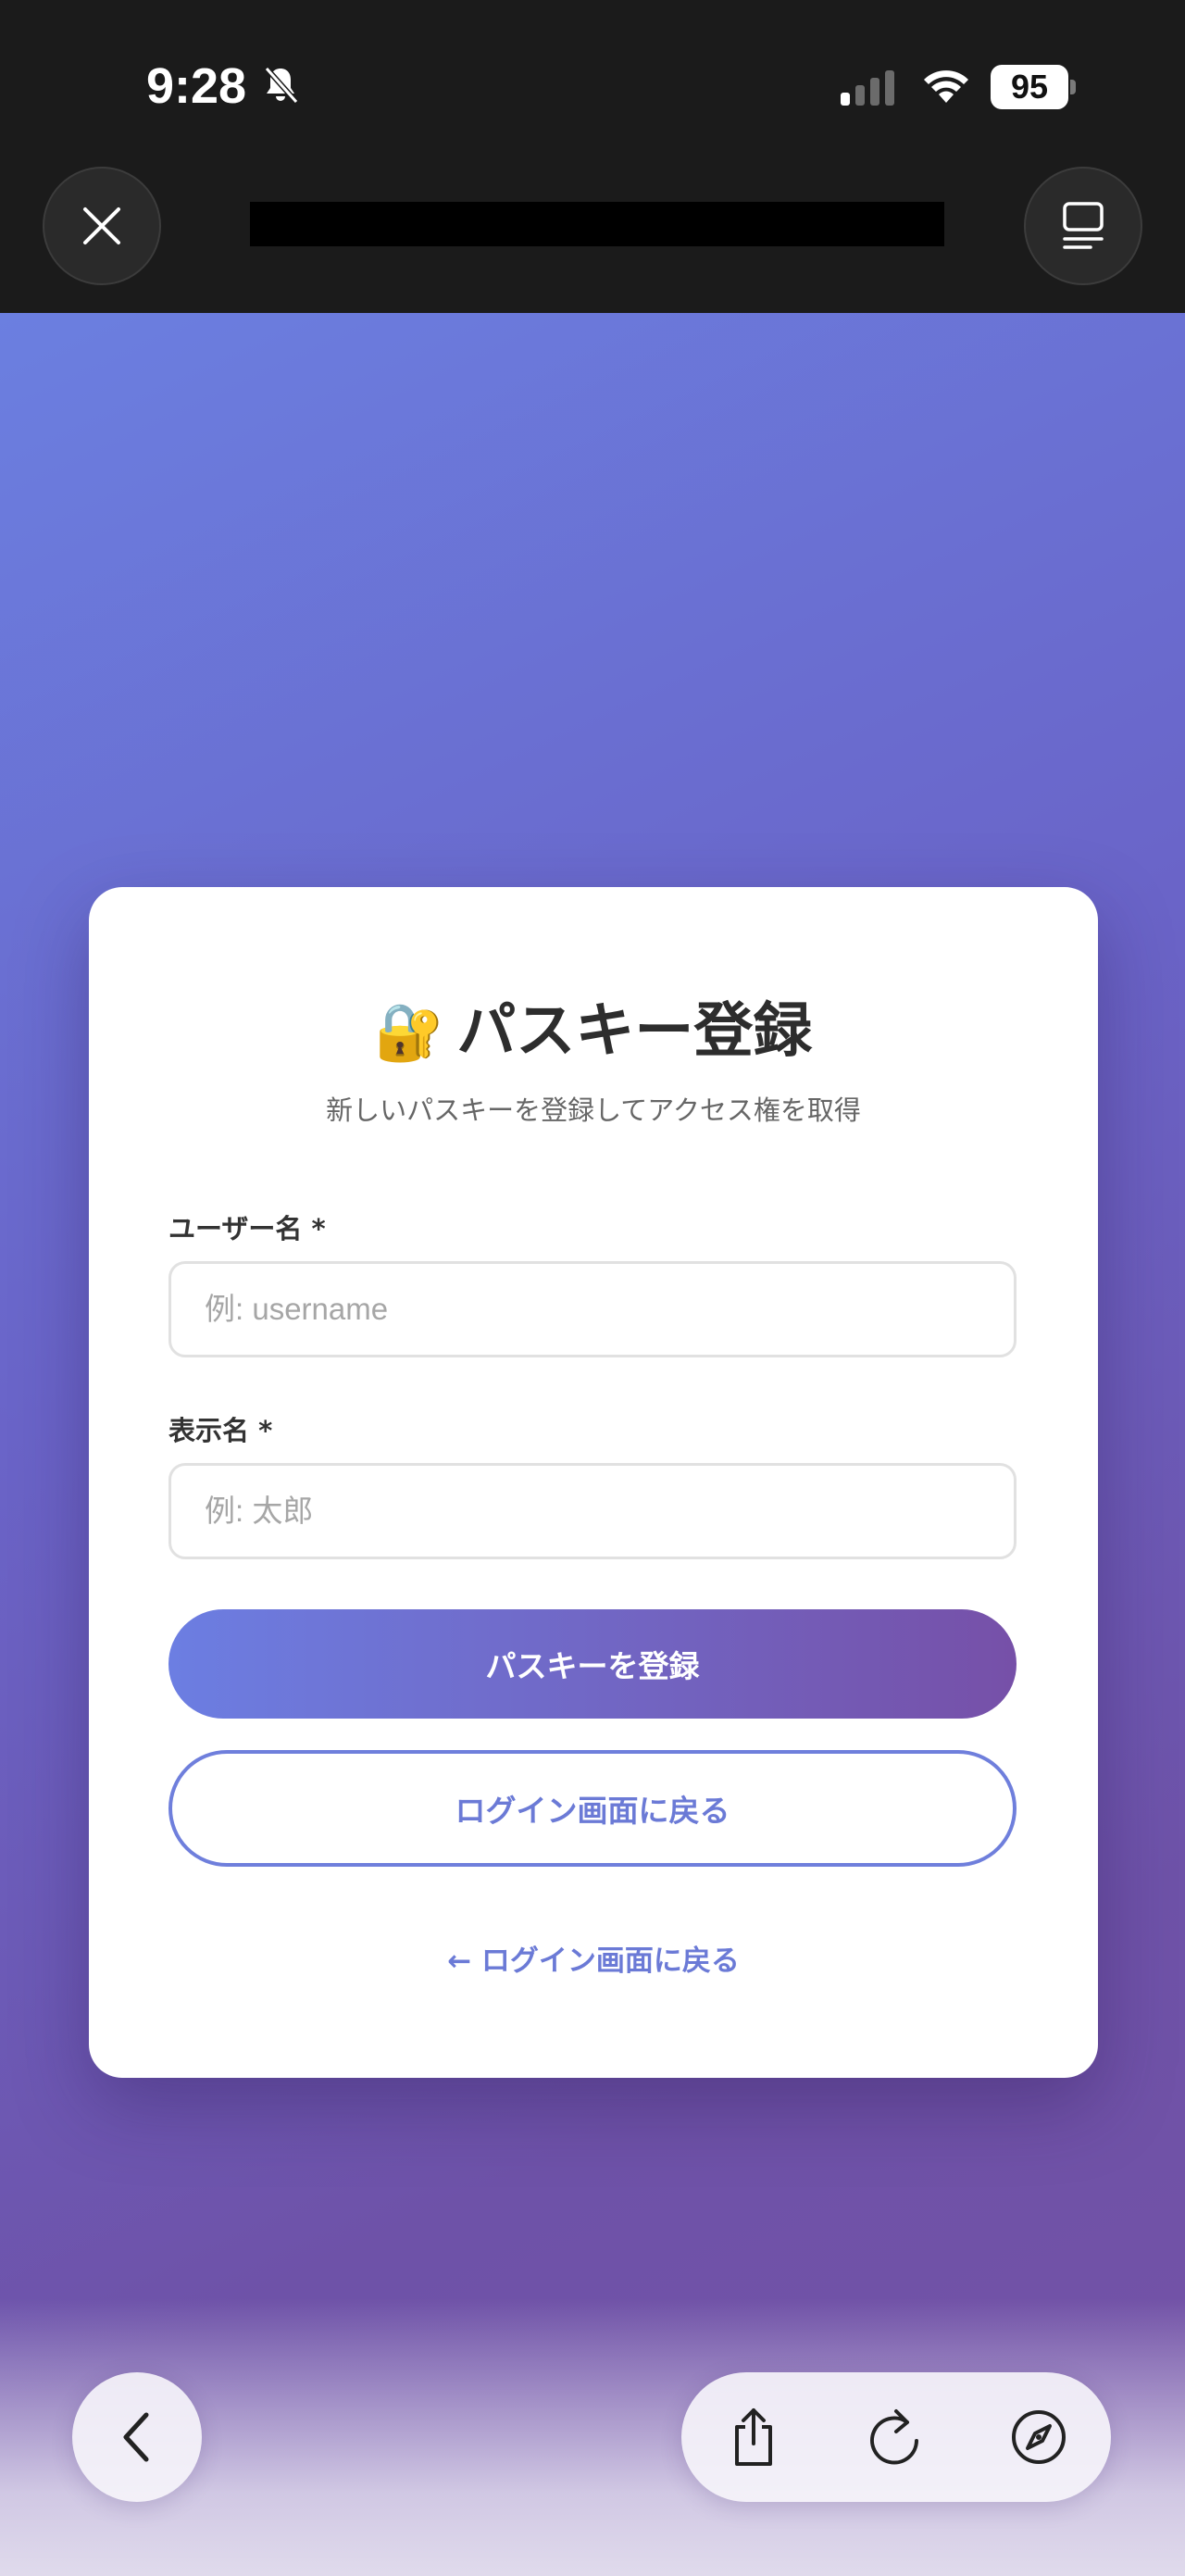 This screenshot has height=2576, width=1185. I want to click on username-input, so click(592, 1309).